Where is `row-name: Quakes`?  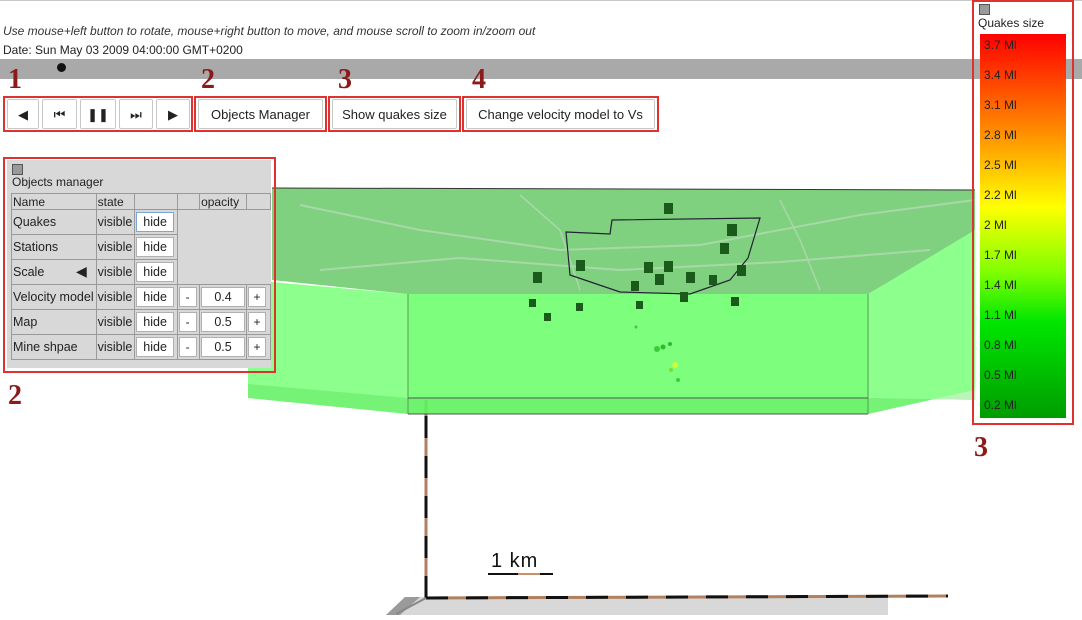 row-name: Quakes is located at coordinates (54, 222).